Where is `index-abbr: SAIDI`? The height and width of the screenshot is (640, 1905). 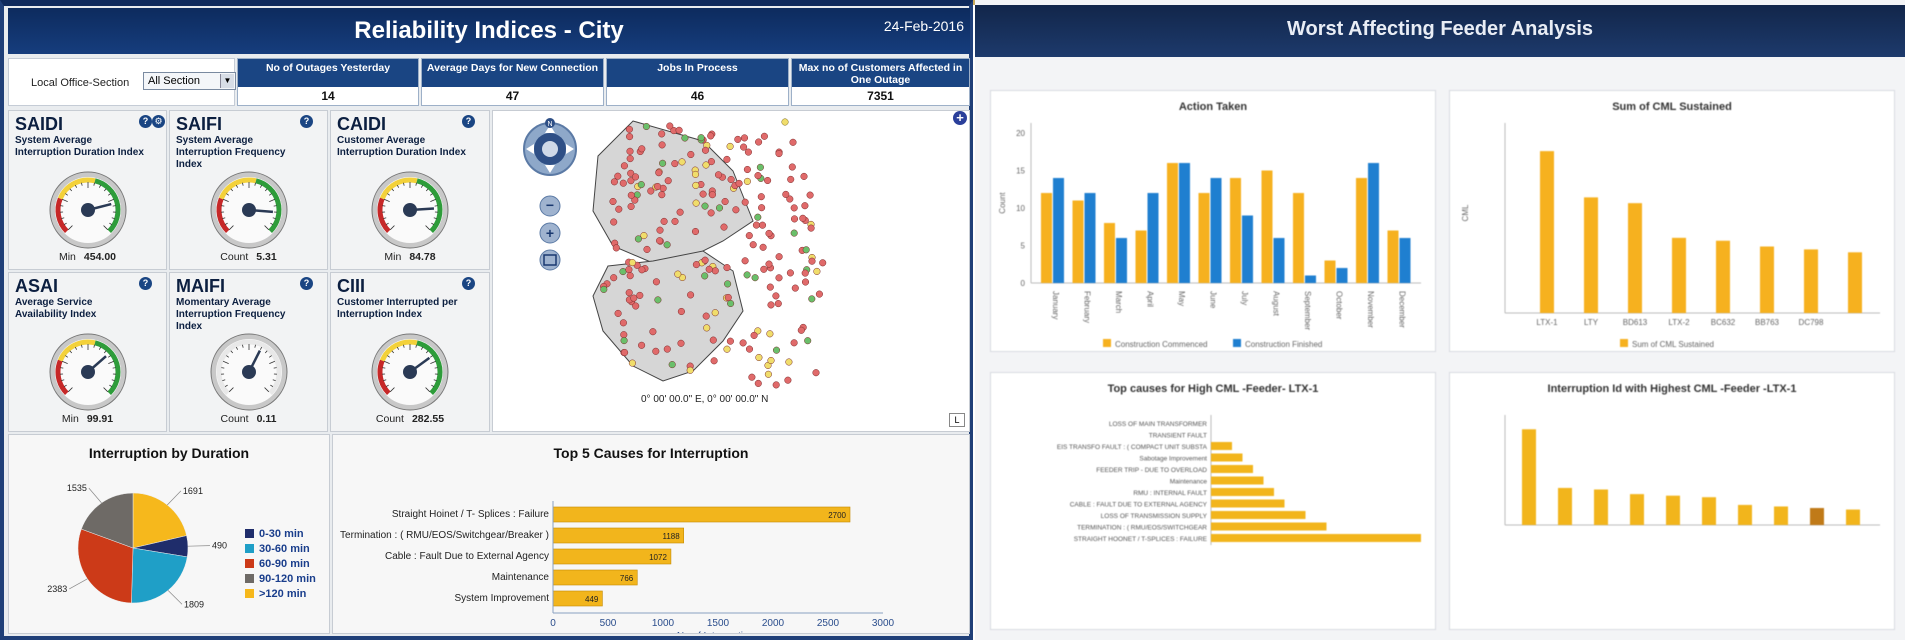
index-abbr: SAIDI is located at coordinates (39, 124).